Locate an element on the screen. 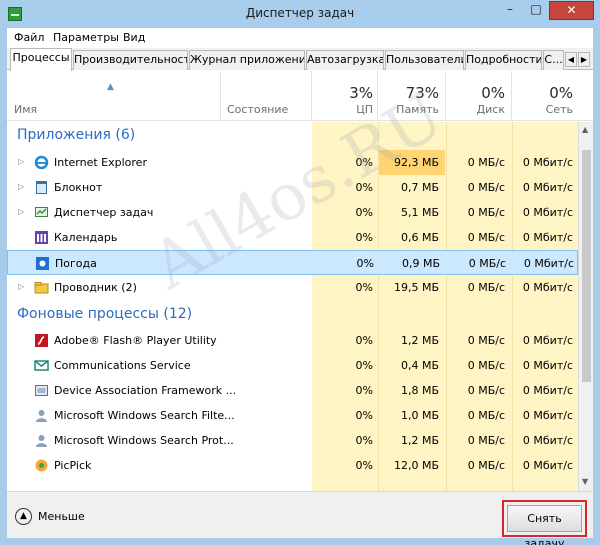  chevron-up-icon: ▲ is located at coordinates (23, 516).